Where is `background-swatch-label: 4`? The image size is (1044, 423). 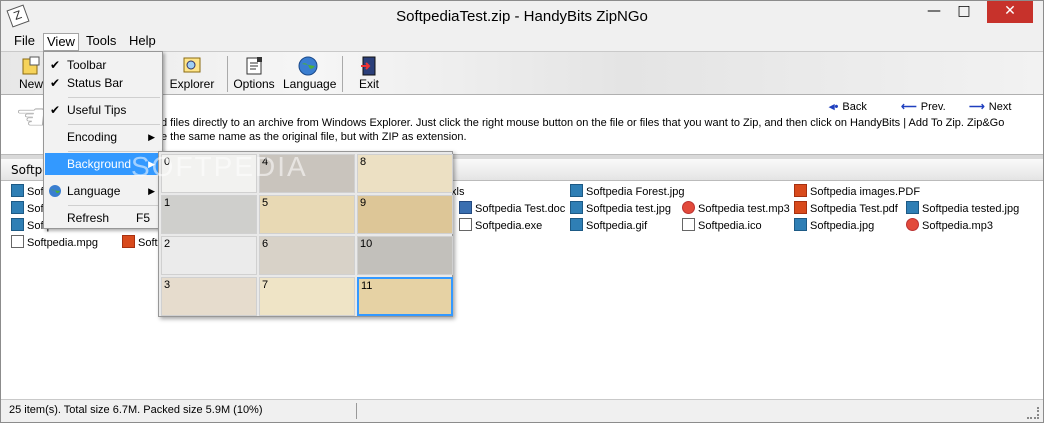
background-swatch-label: 4 is located at coordinates (265, 162).